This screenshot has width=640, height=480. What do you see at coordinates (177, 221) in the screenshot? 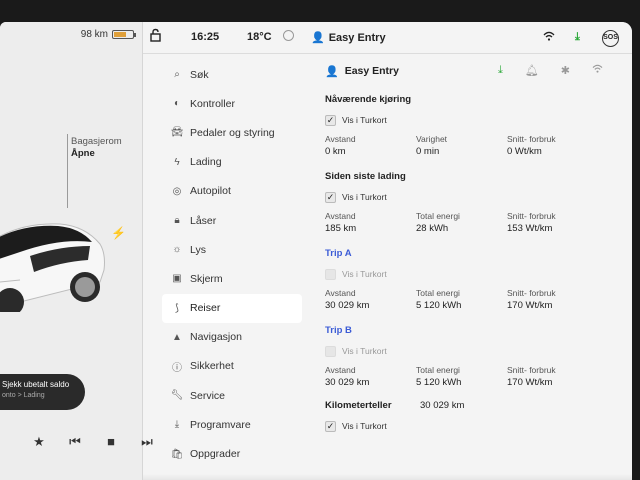
I see `lock-icon: 🔒︎` at bounding box center [177, 221].